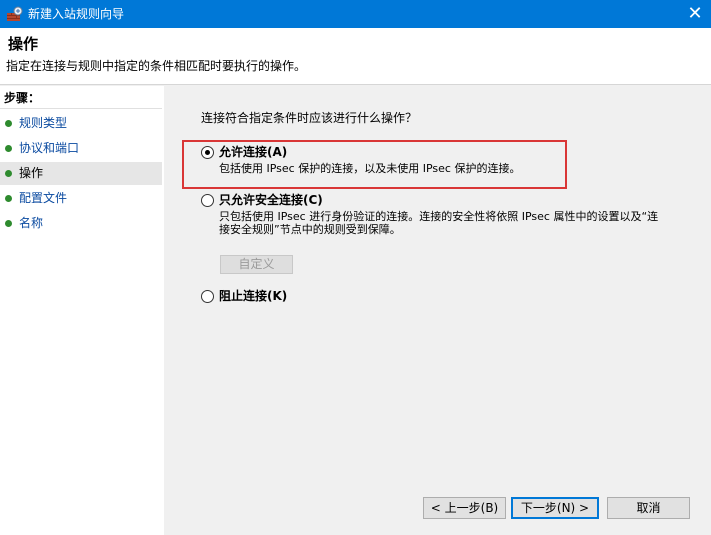  Describe the element at coordinates (207, 152) in the screenshot. I see `allow-radio` at that location.